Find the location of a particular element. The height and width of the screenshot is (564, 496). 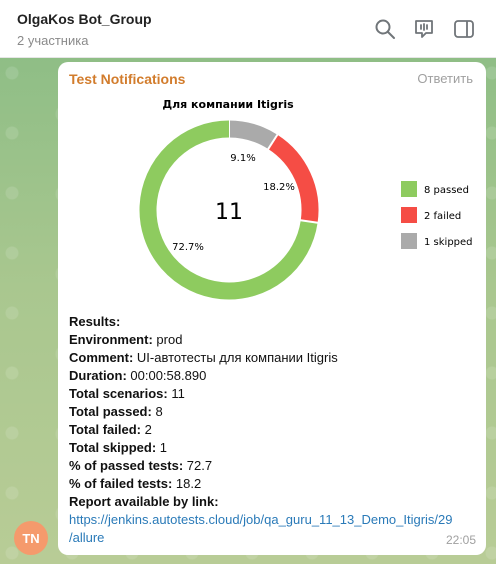

chat-member-count: 2 участника is located at coordinates (53, 40).